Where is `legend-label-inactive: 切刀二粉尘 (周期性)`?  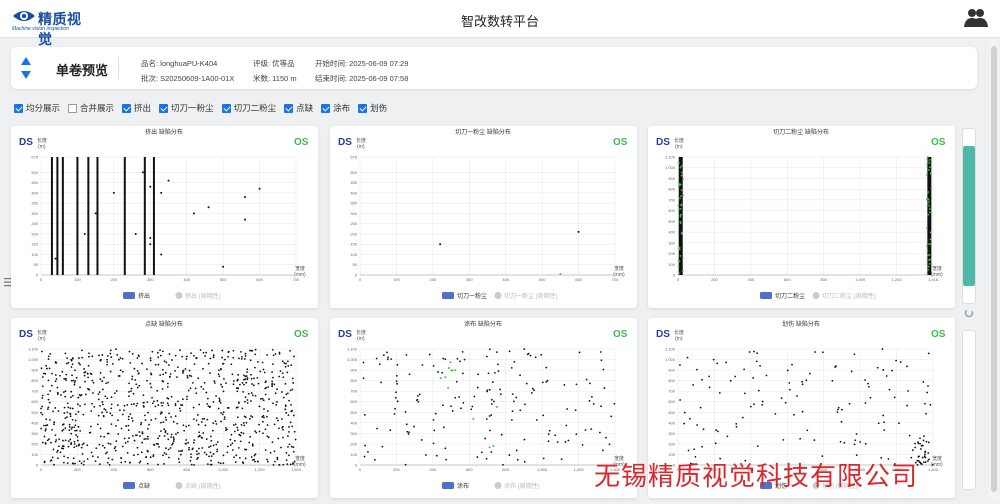 legend-label-inactive: 切刀二粉尘 (周期性) is located at coordinates (849, 296).